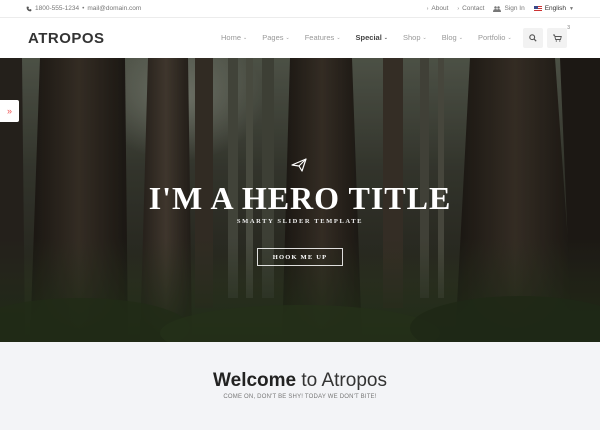 Image resolution: width=600 pixels, height=430 pixels. I want to click on nav-label: Special, so click(368, 37).